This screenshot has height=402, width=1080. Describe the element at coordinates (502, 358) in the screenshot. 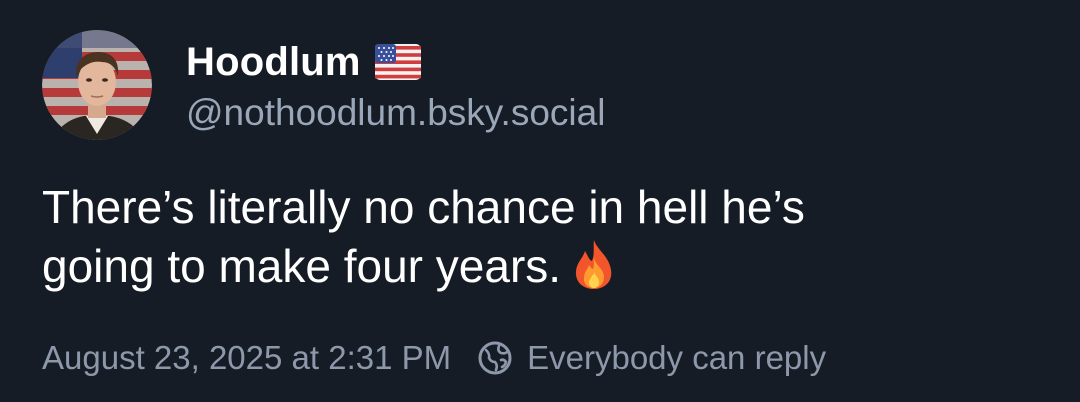

I see `globe-icon` at that location.